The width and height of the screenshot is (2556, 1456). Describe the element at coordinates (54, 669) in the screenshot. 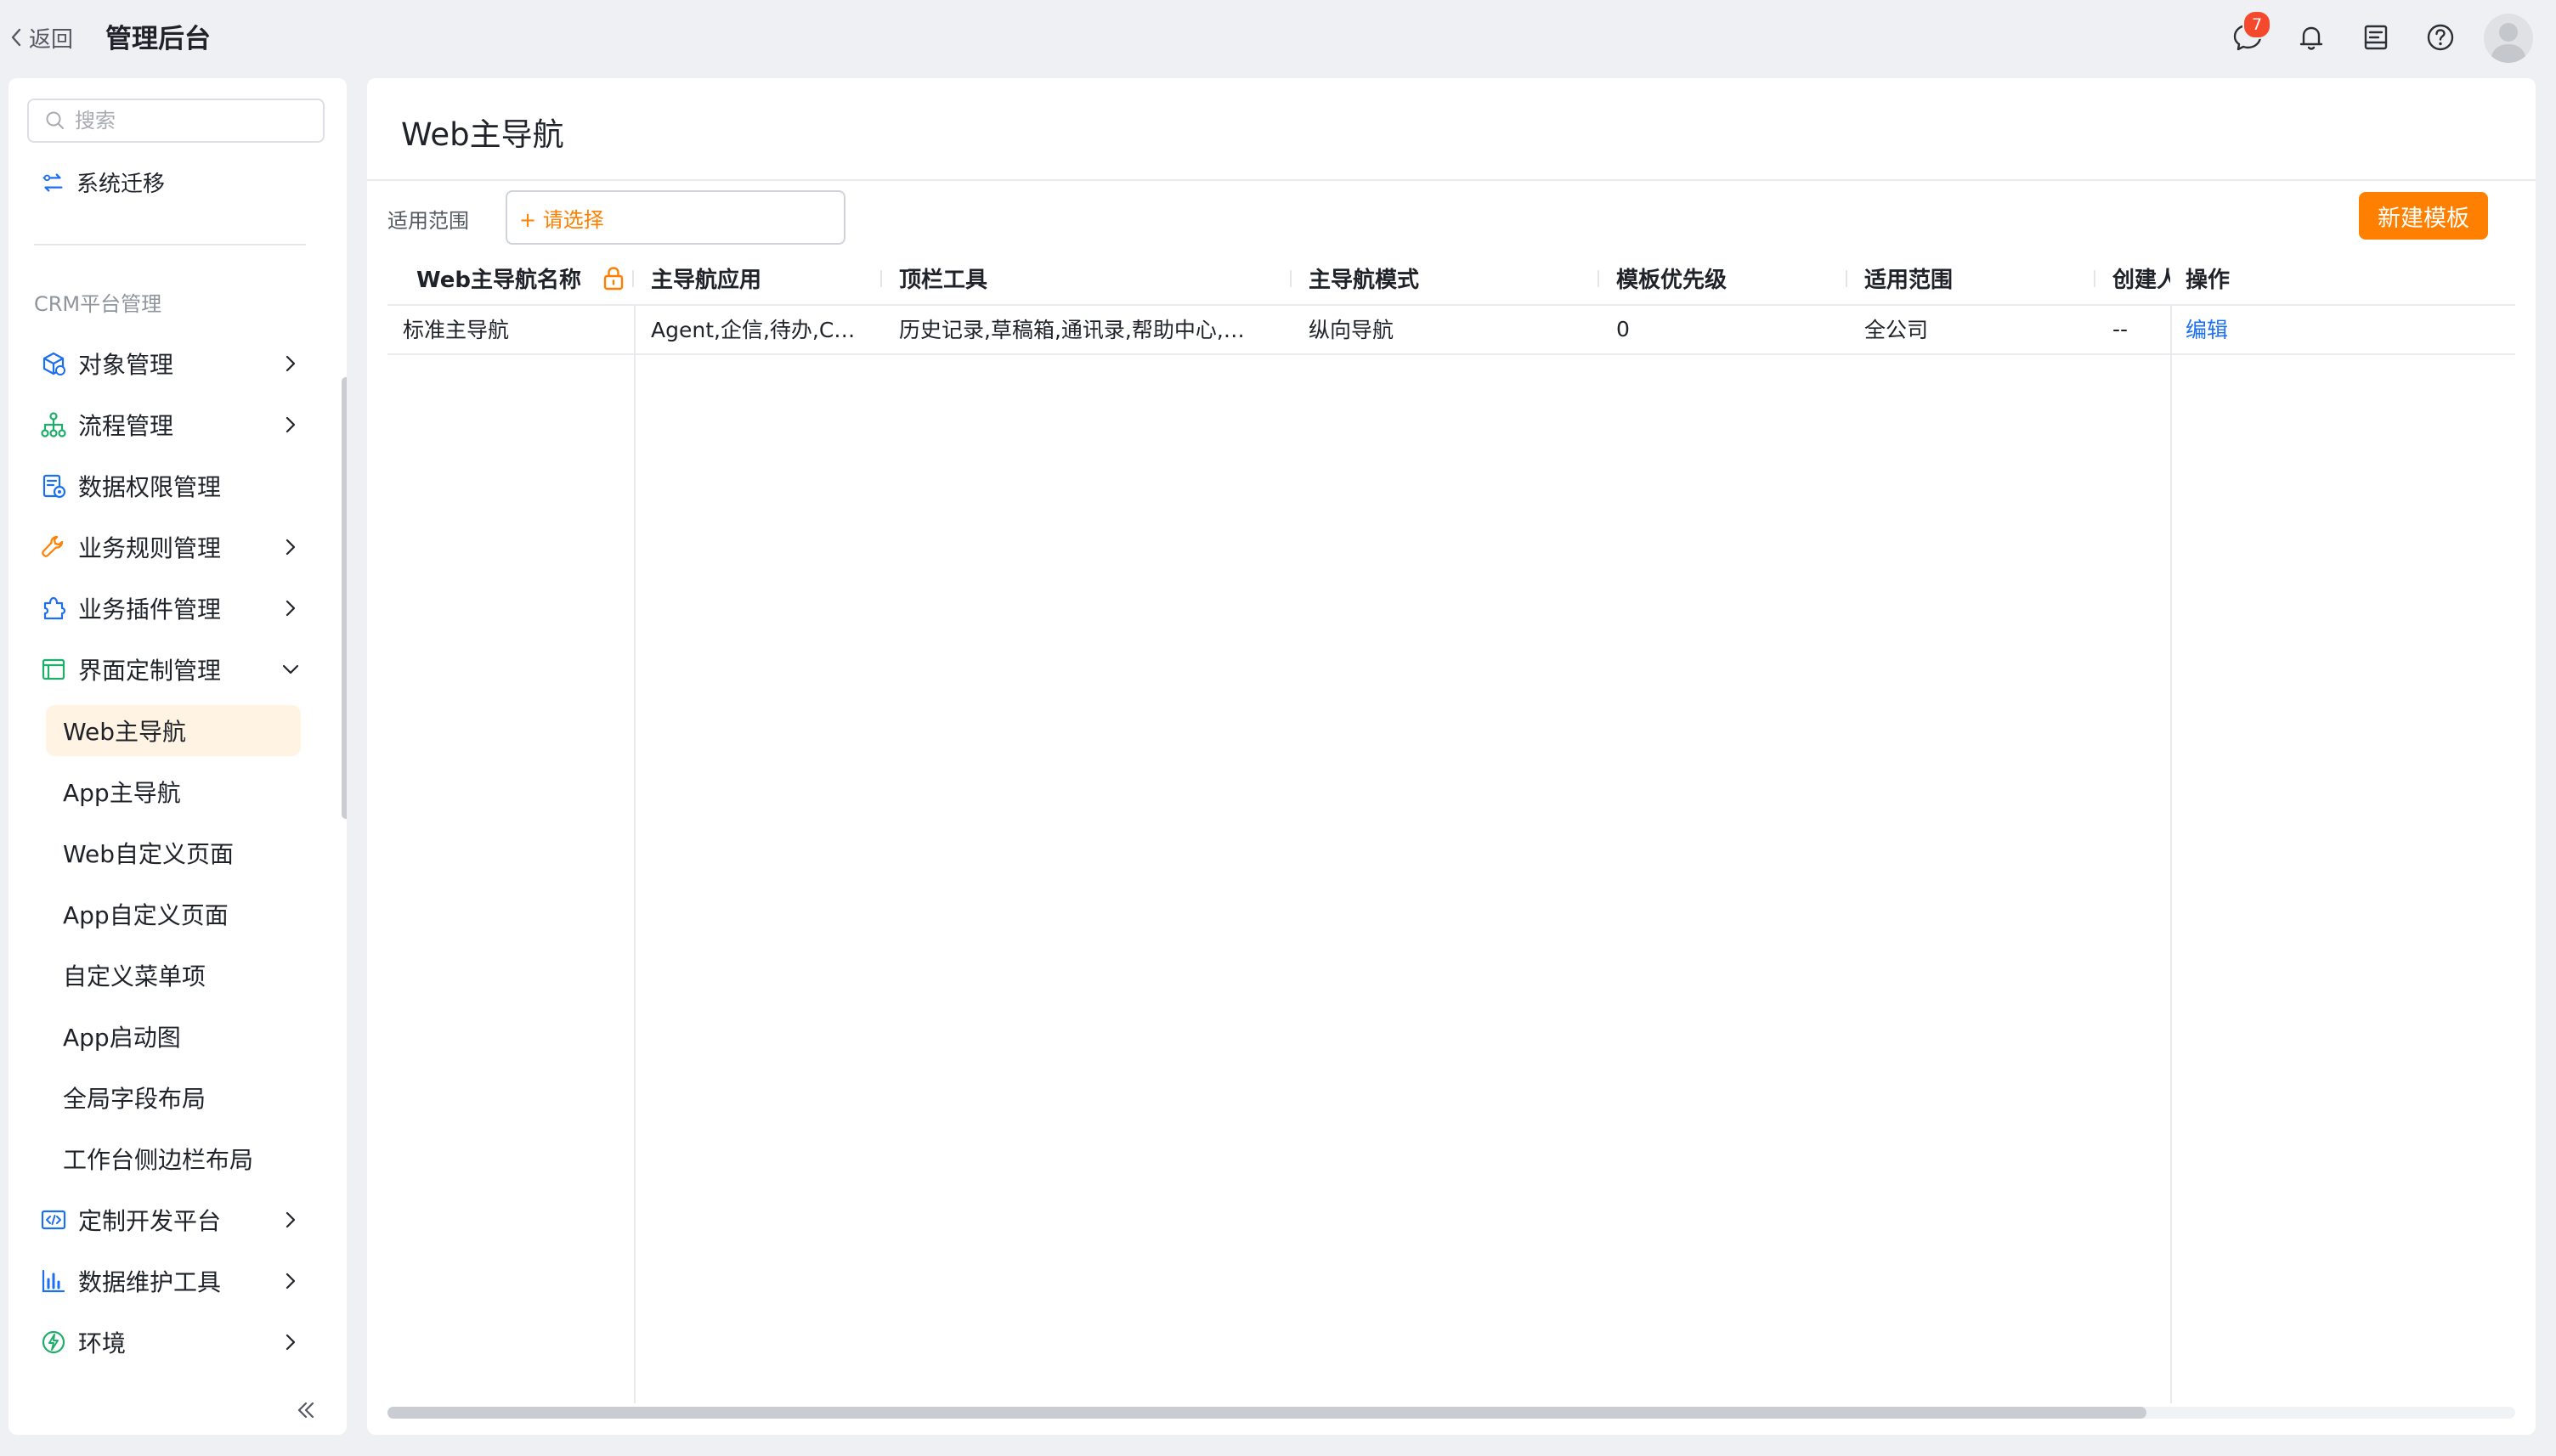

I see `window-icon` at that location.